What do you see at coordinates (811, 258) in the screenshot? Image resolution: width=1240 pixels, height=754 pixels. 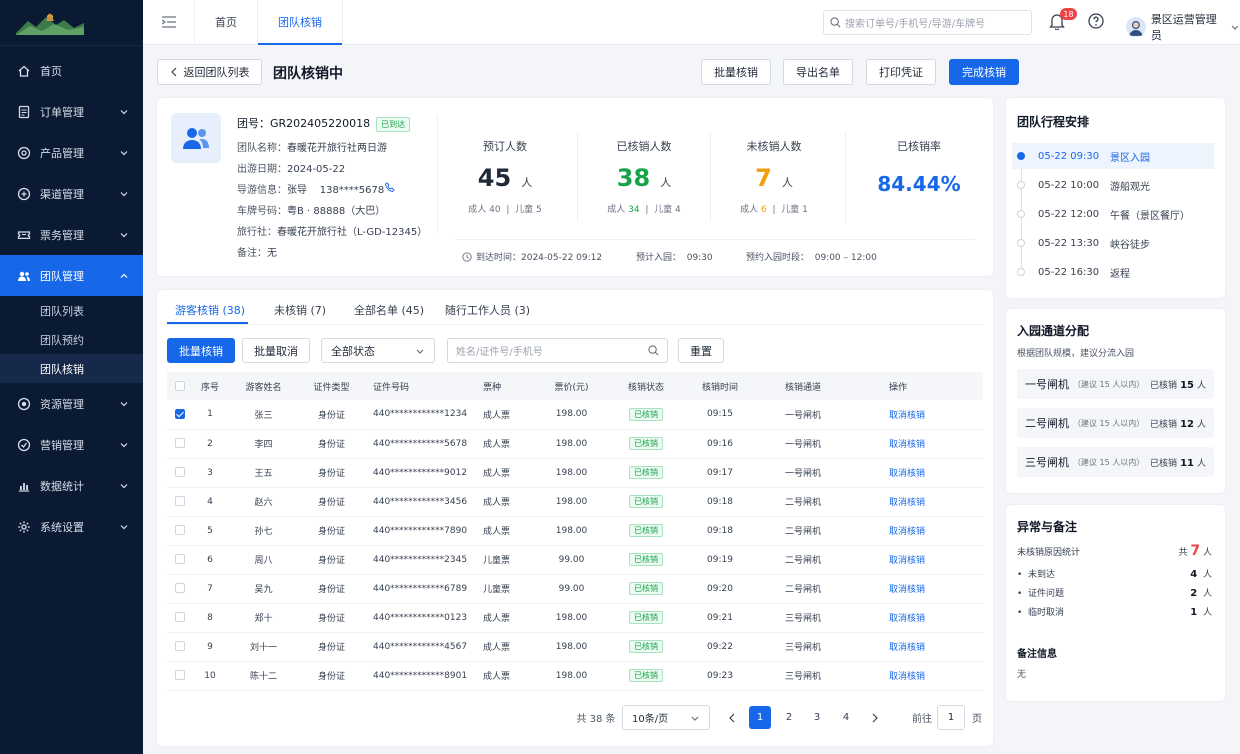 I see `entry-window: 预约入园时段： 09:00 – 12:00` at bounding box center [811, 258].